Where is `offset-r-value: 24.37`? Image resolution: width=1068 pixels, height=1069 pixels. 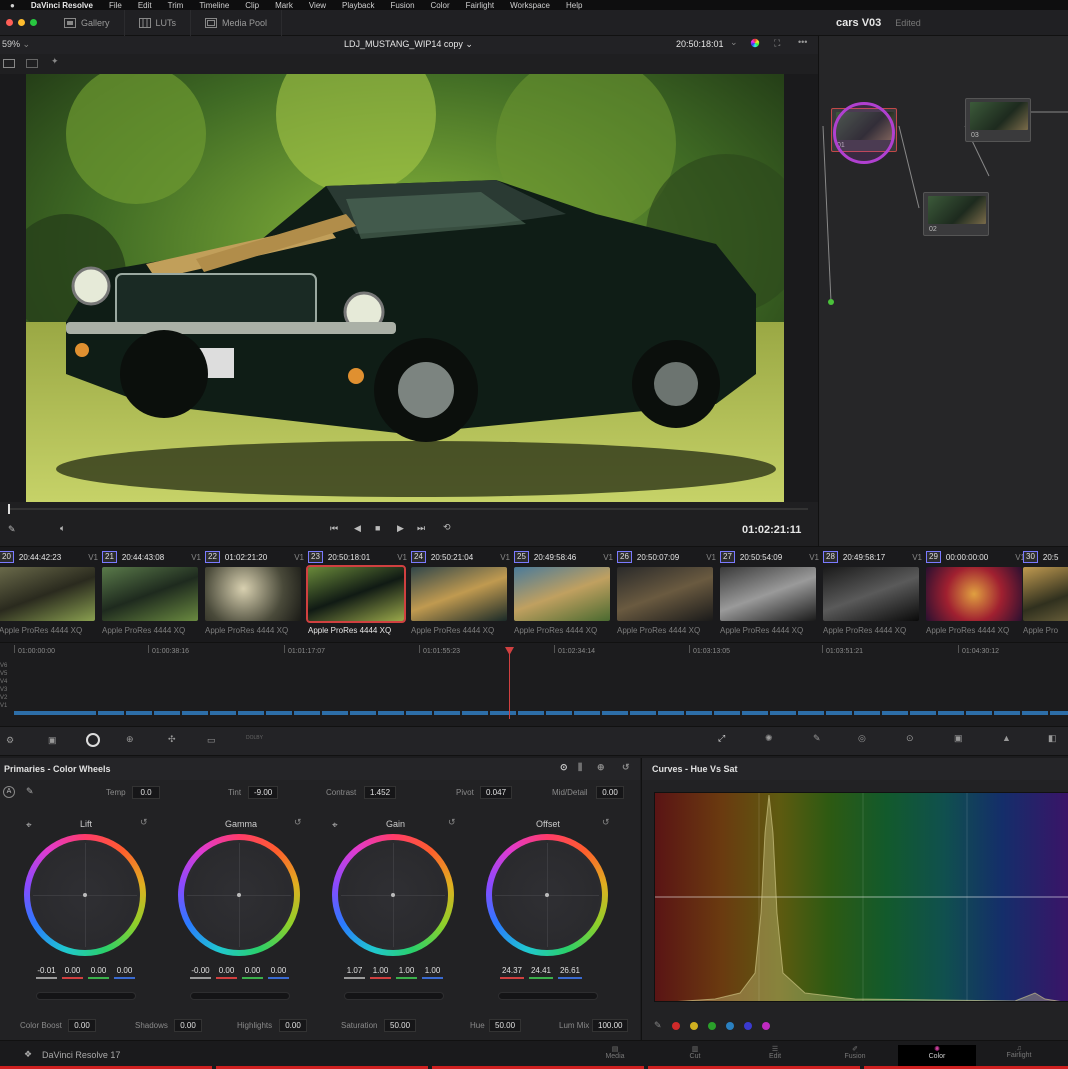
offset-r-value: 24.37 is located at coordinates (512, 972).